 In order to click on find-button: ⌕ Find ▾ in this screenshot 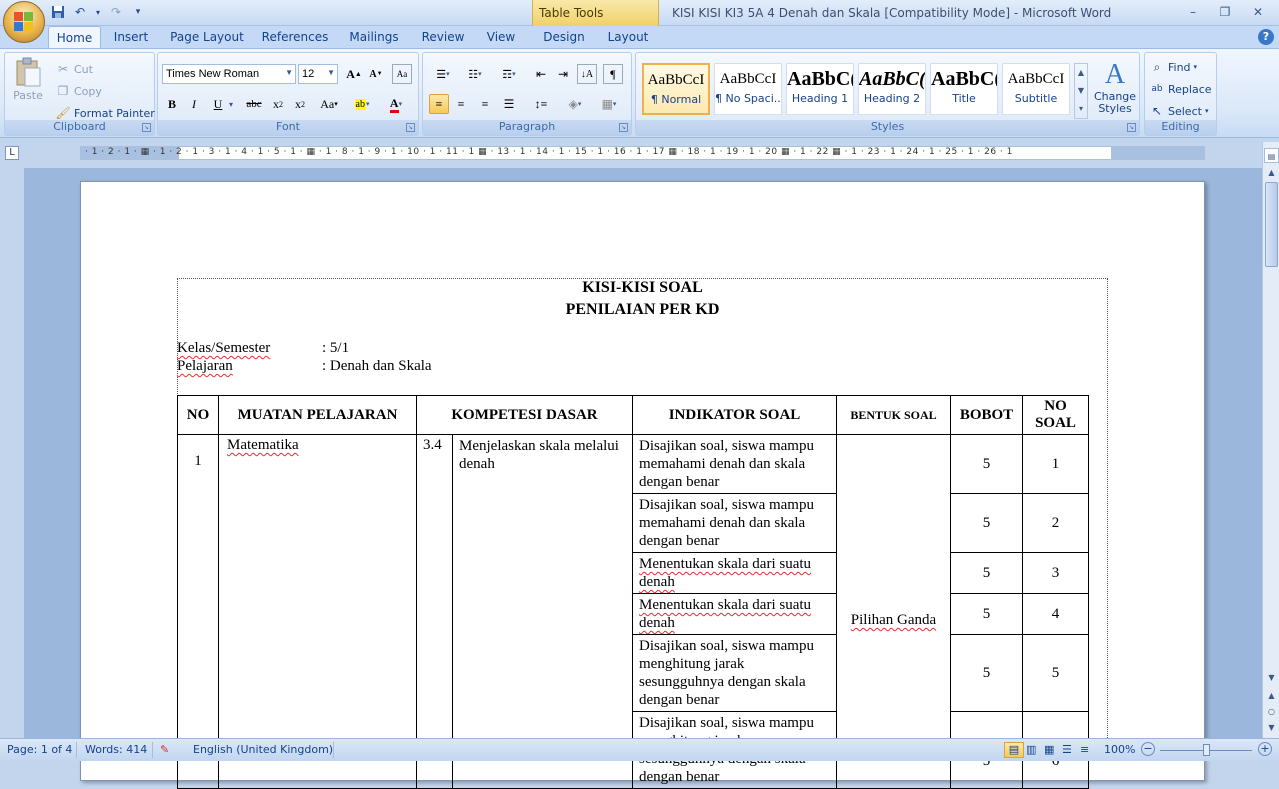, I will do `click(1173, 67)`.